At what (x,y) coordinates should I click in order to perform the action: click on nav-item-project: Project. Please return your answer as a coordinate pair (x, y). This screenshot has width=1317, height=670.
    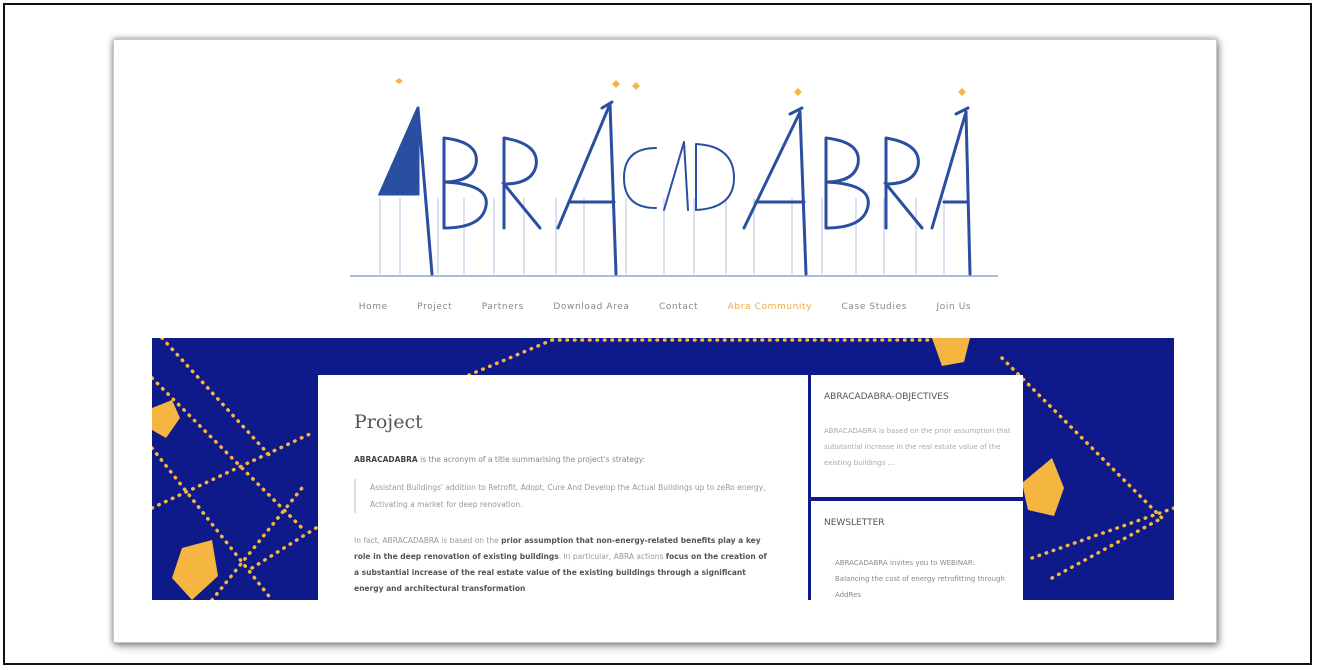
    Looking at the image, I should click on (434, 307).